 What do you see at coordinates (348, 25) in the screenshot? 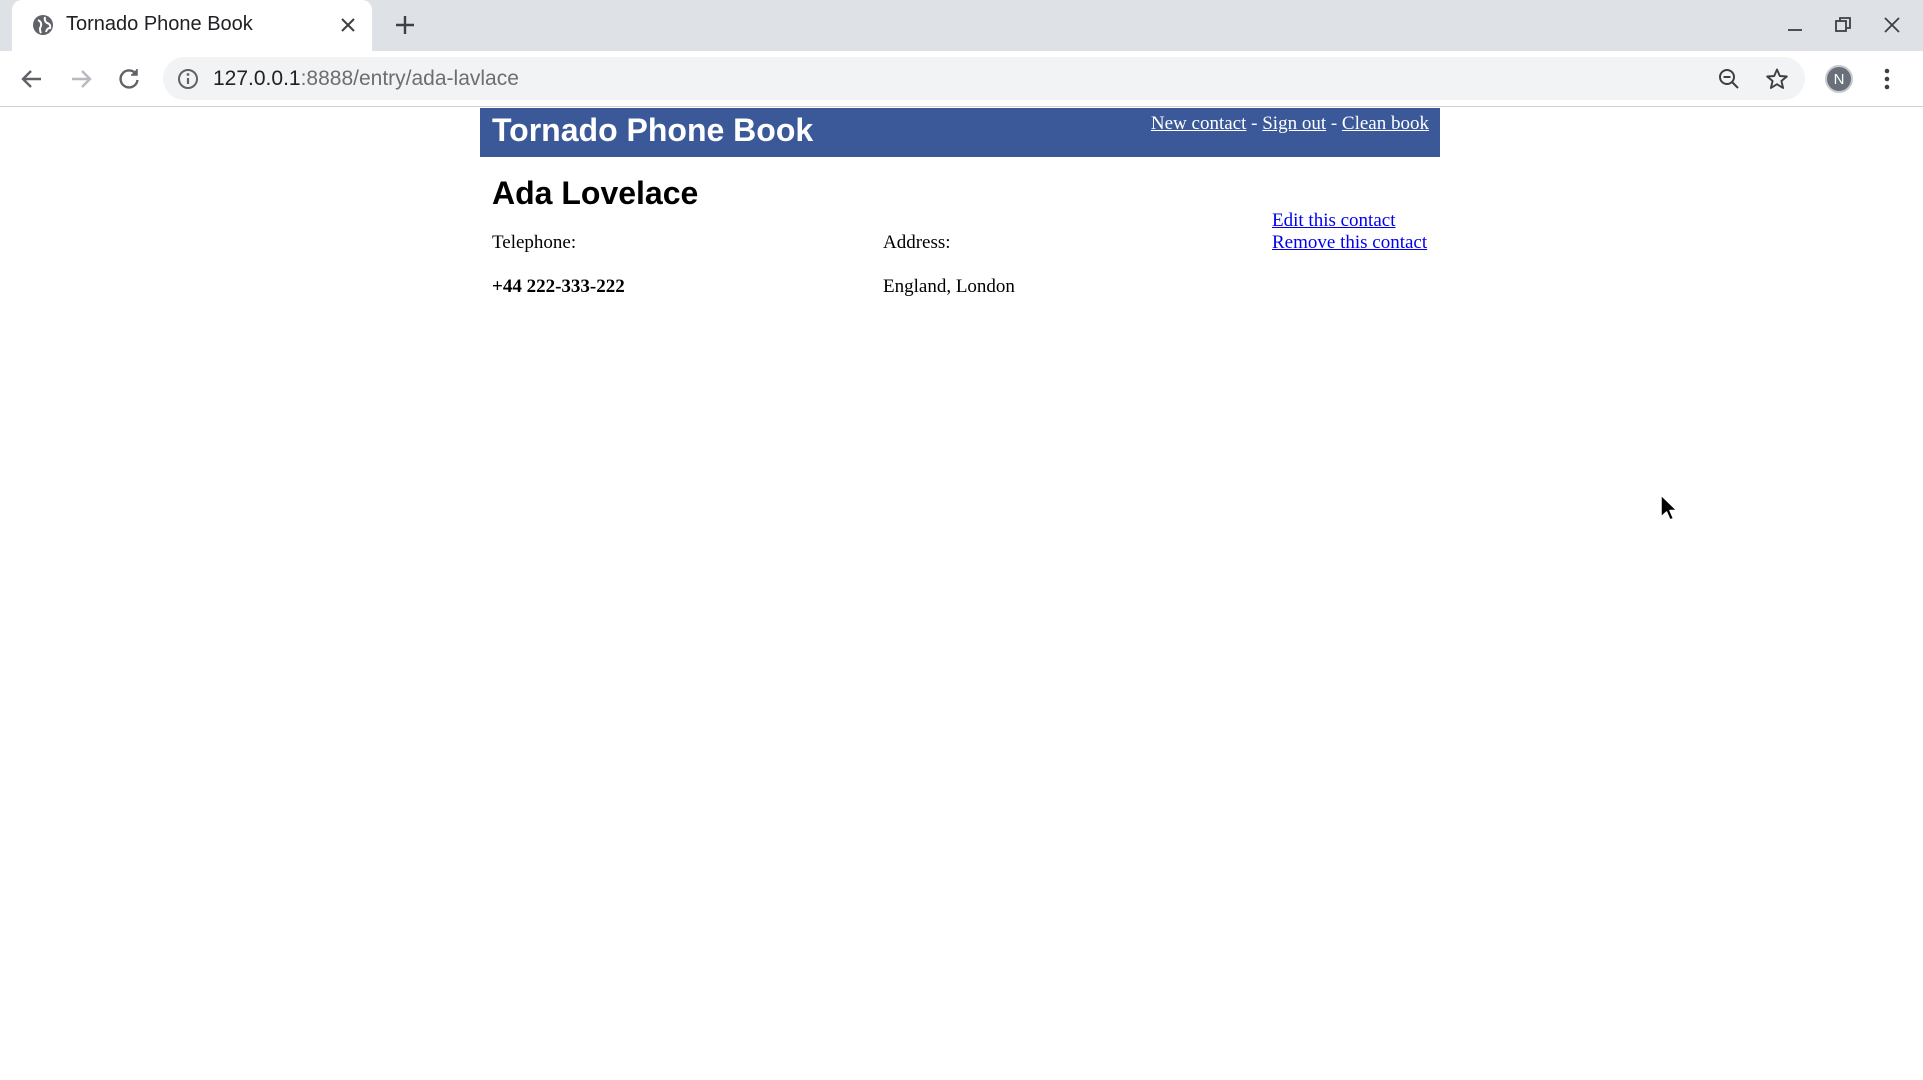
I see `close-icon` at bounding box center [348, 25].